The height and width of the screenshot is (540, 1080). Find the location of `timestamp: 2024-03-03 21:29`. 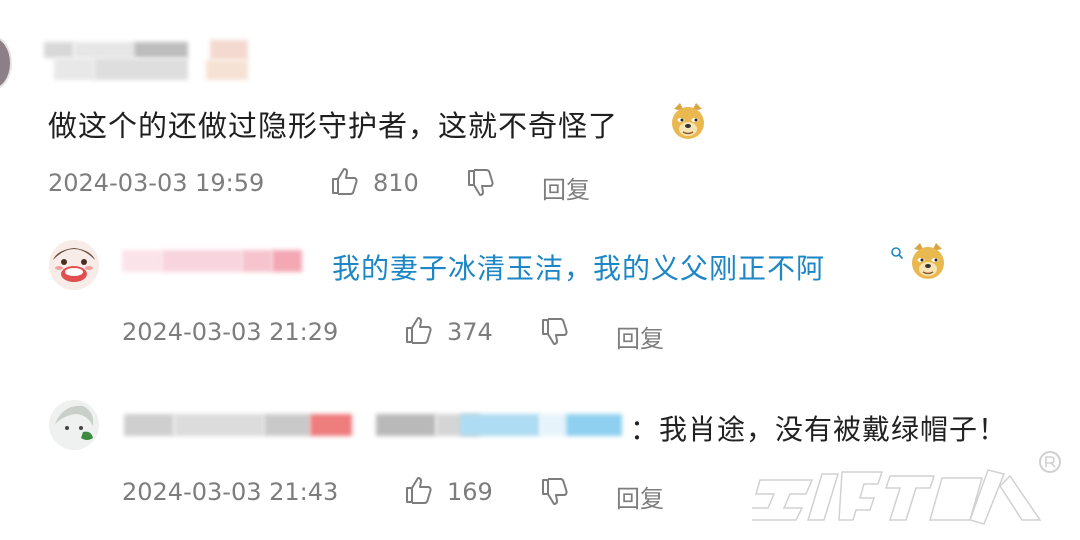

timestamp: 2024-03-03 21:29 is located at coordinates (230, 332).